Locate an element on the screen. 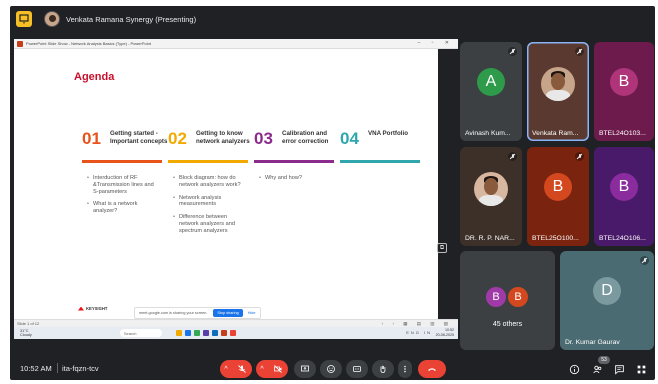 The width and height of the screenshot is (658, 384). powerpoint-icon is located at coordinates (20, 43).